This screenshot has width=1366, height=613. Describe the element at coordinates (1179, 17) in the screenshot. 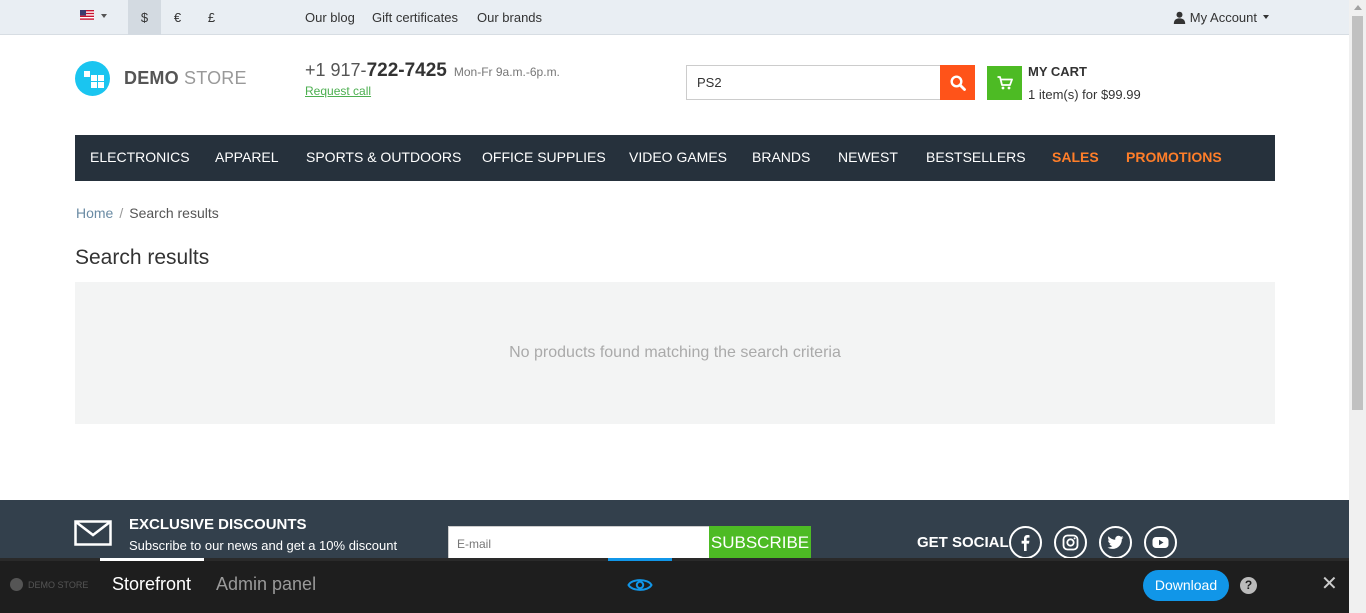

I see `user-icon` at that location.